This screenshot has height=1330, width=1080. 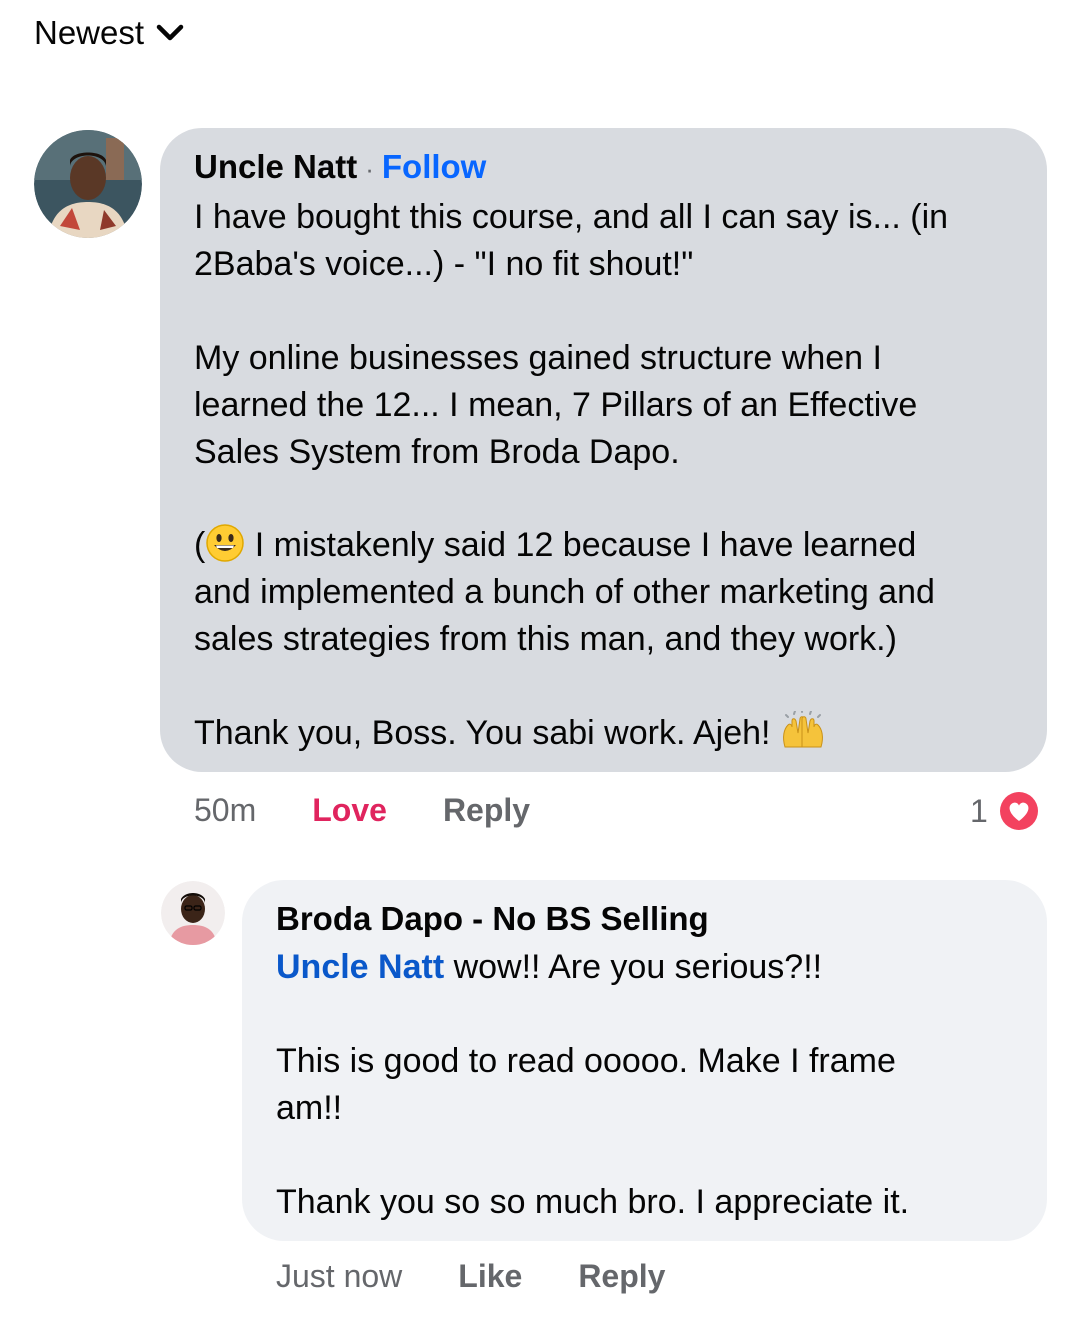 I want to click on comment-actions: 50m Love Reply, so click(x=362, y=810).